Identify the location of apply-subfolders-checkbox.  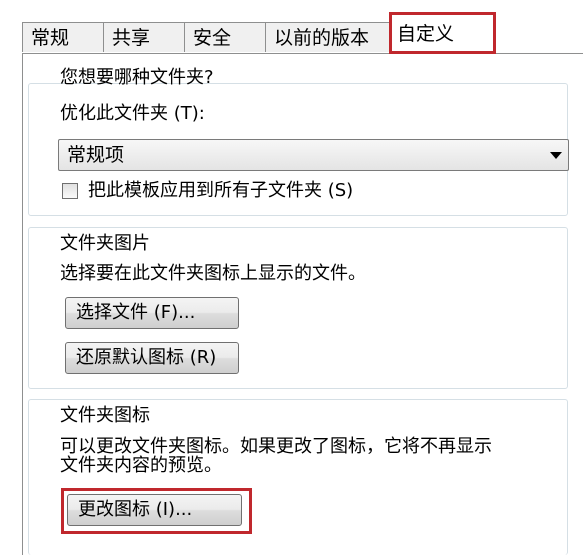
(70, 191).